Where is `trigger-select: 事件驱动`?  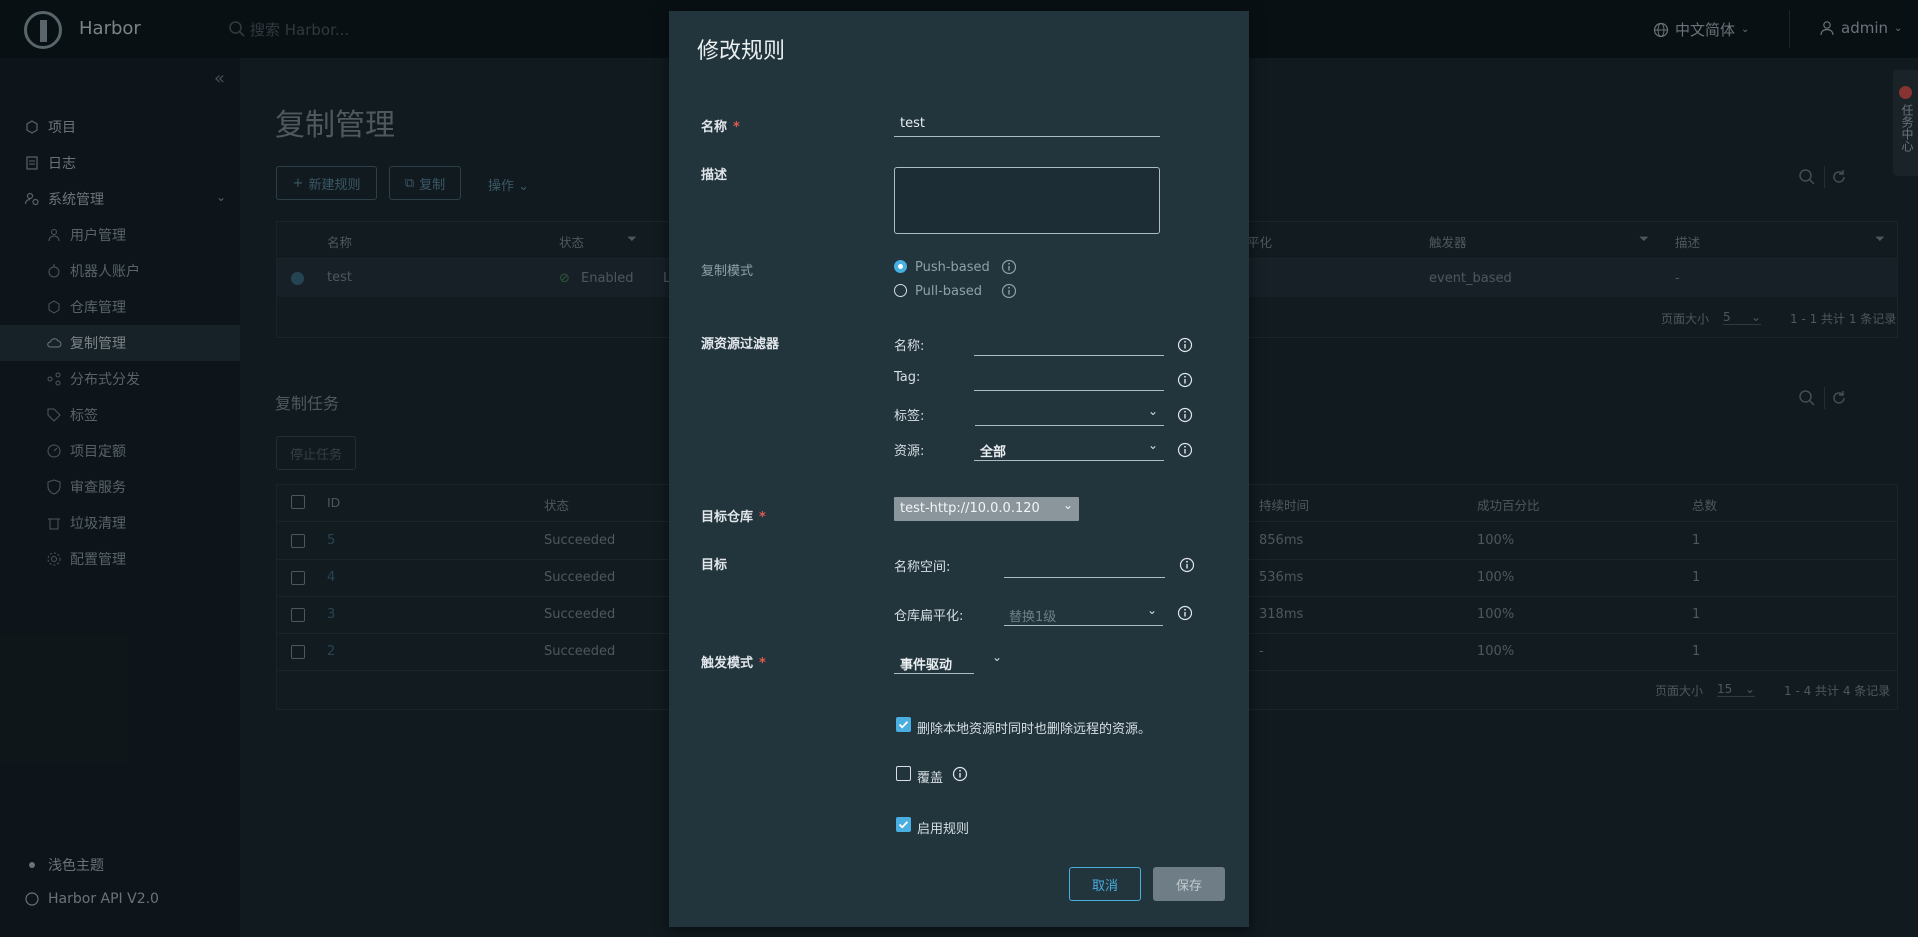 trigger-select: 事件驱动 is located at coordinates (934, 661).